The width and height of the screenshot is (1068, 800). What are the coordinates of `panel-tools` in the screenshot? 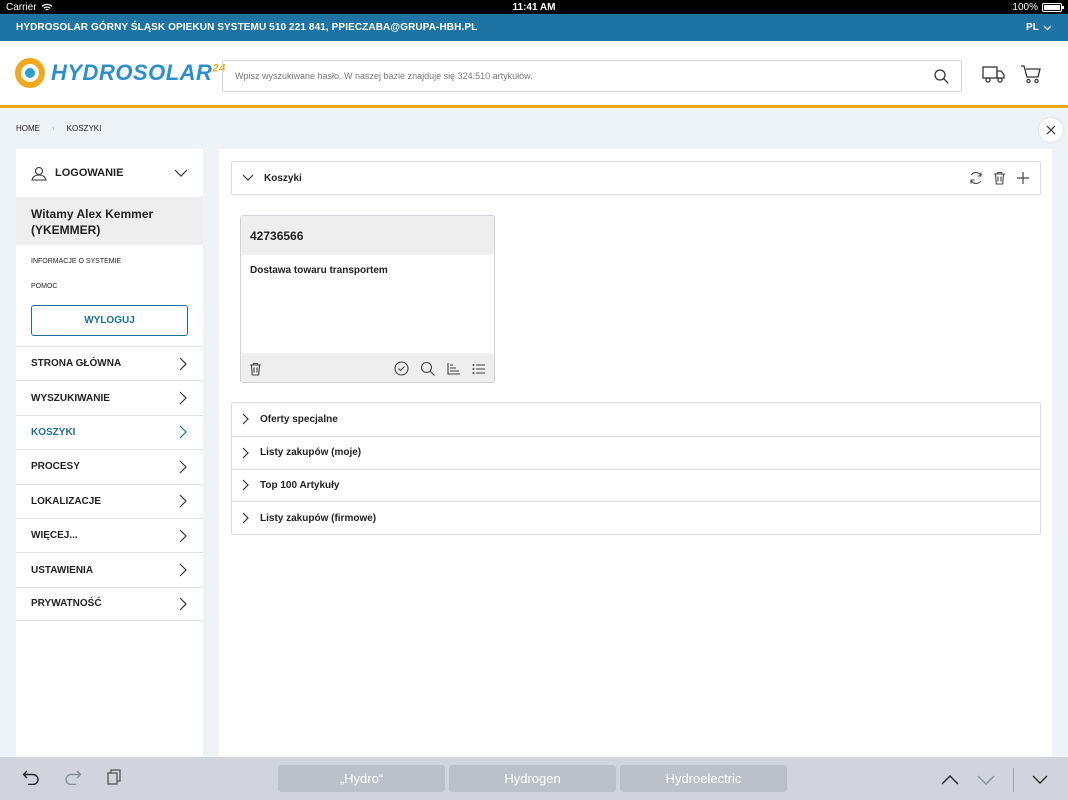 It's located at (999, 178).